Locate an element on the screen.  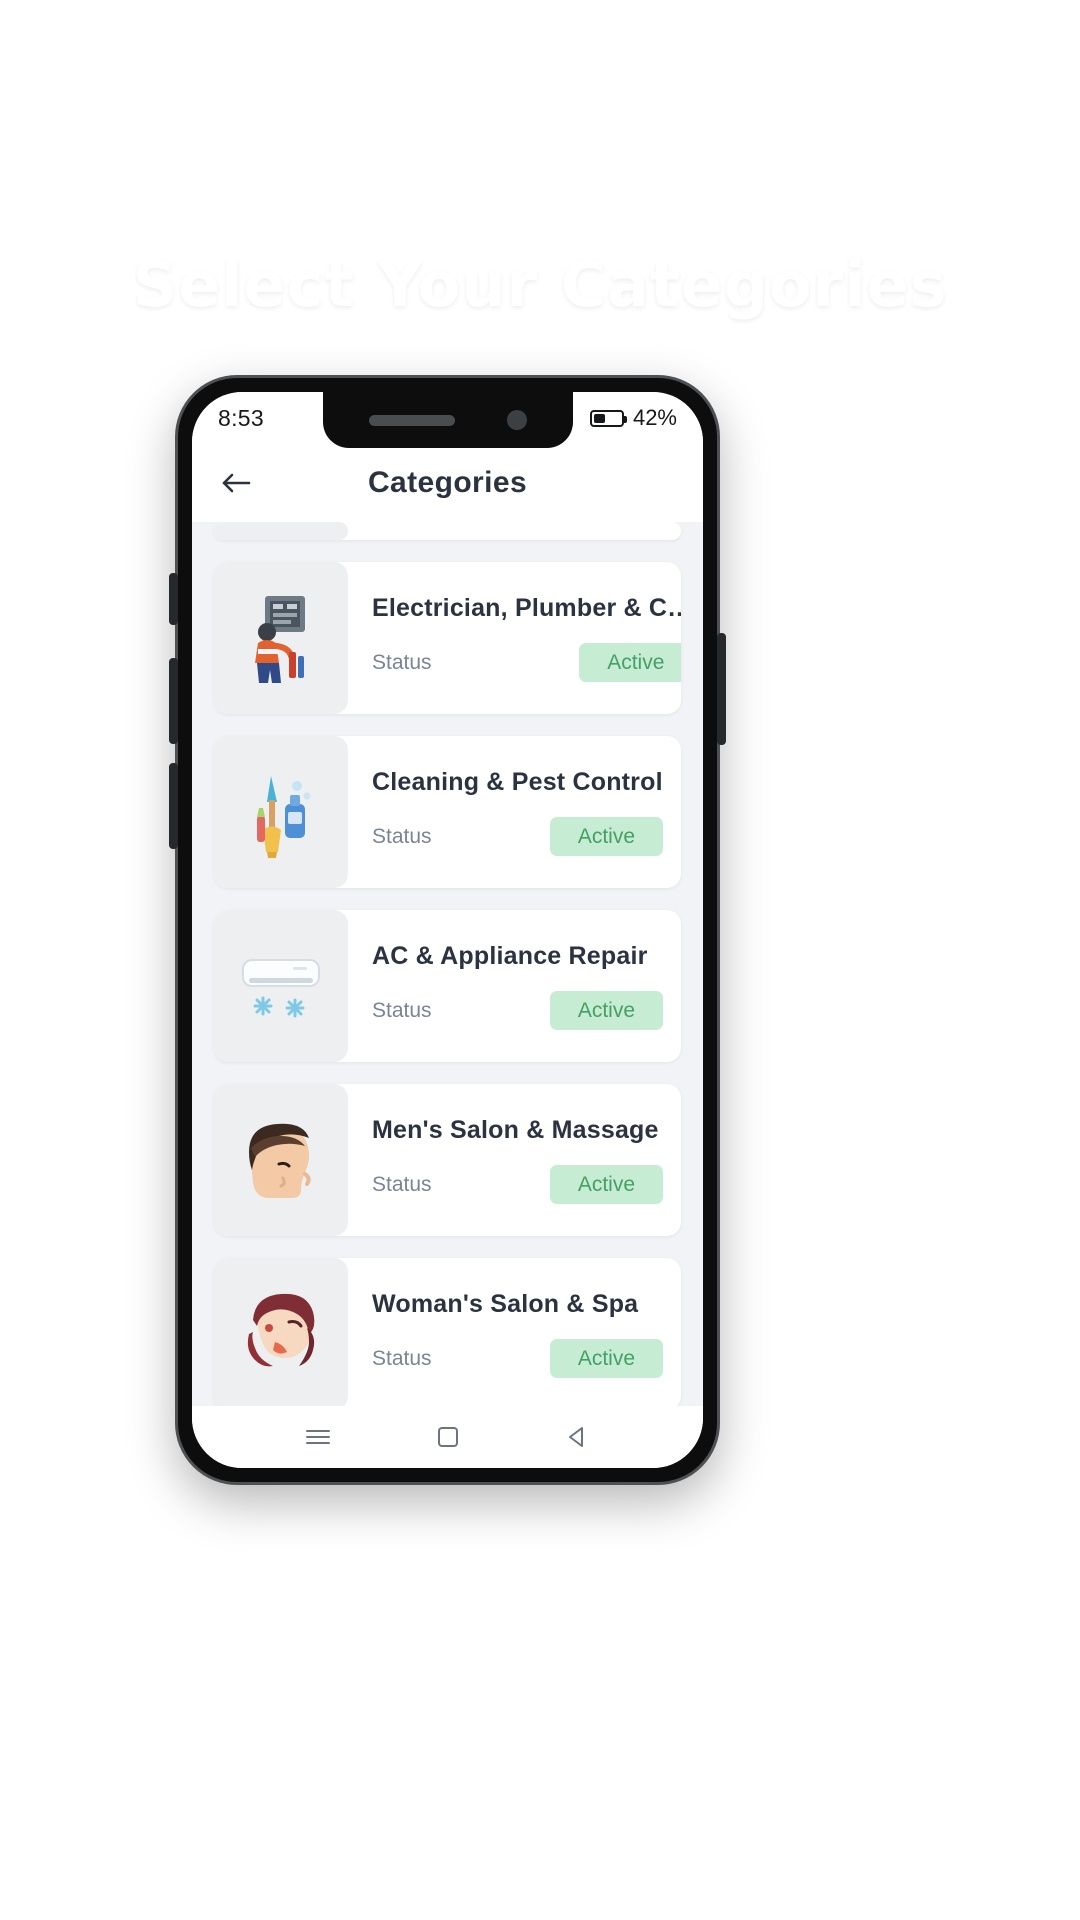
category-title: Cleaning & Pest Control is located at coordinates (517, 782).